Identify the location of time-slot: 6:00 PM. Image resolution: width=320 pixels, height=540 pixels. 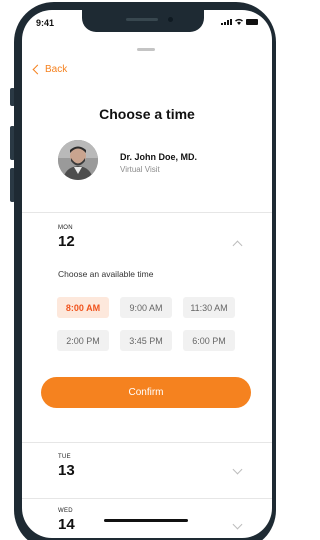
(209, 340).